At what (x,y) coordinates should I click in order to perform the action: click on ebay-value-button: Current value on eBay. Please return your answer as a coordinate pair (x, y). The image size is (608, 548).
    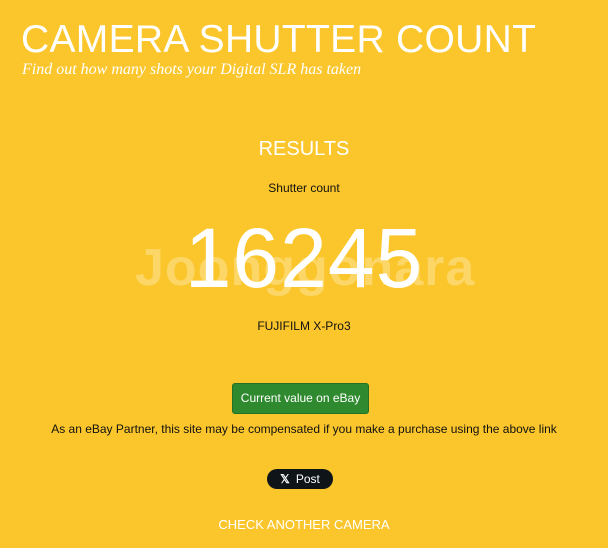
    Looking at the image, I should click on (300, 398).